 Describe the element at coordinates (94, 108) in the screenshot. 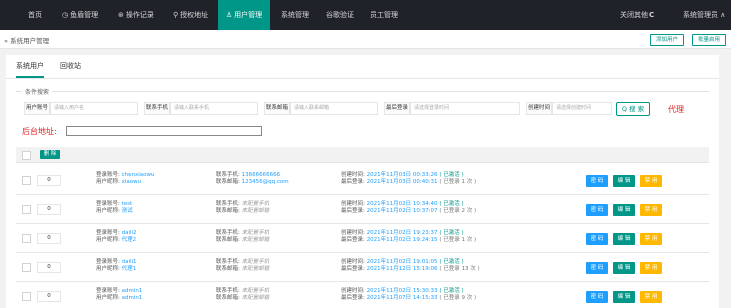

I see `account-search-input: 请输入用户名` at that location.